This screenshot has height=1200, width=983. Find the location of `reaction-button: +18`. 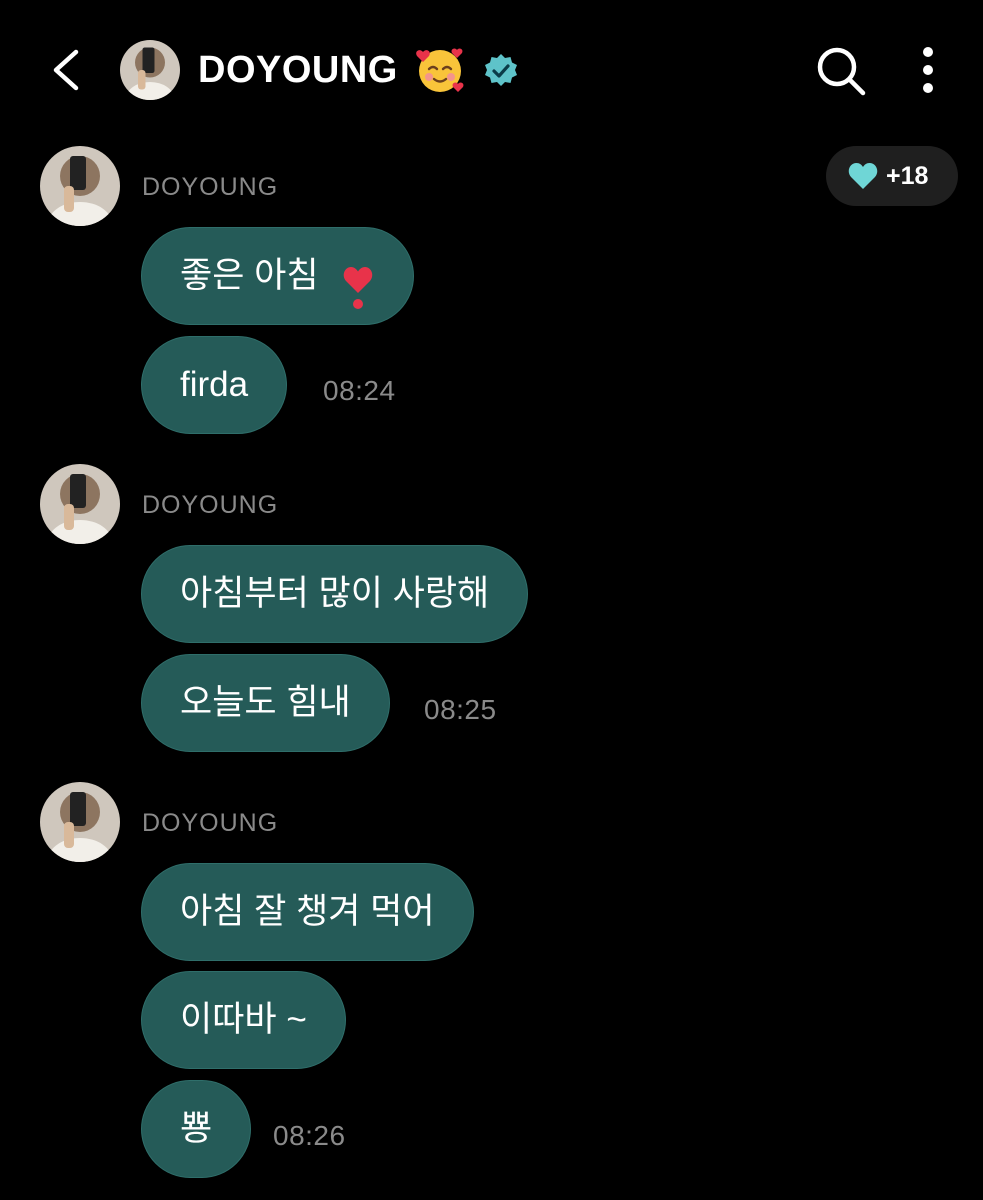

reaction-button: +18 is located at coordinates (892, 176).